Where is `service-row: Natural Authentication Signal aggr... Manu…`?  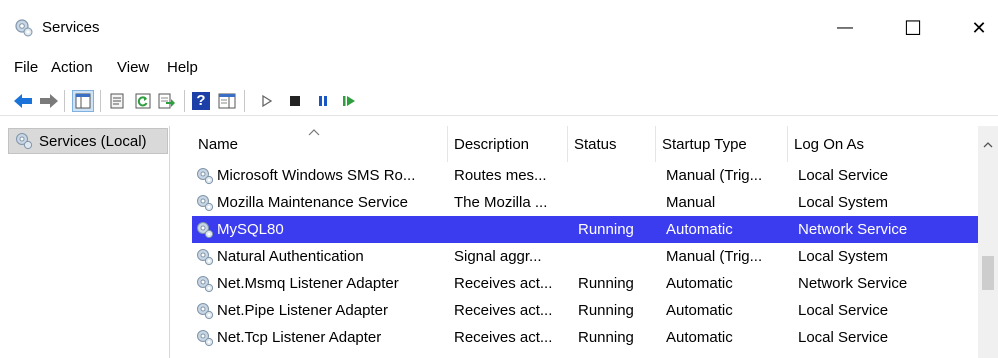
service-row: Natural Authentication Signal aggr... Manu… is located at coordinates (585, 256).